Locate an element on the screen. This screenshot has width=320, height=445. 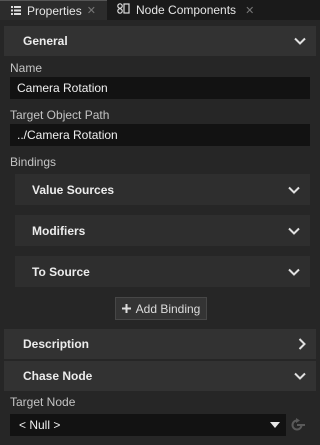
components-icon is located at coordinates (123, 10).